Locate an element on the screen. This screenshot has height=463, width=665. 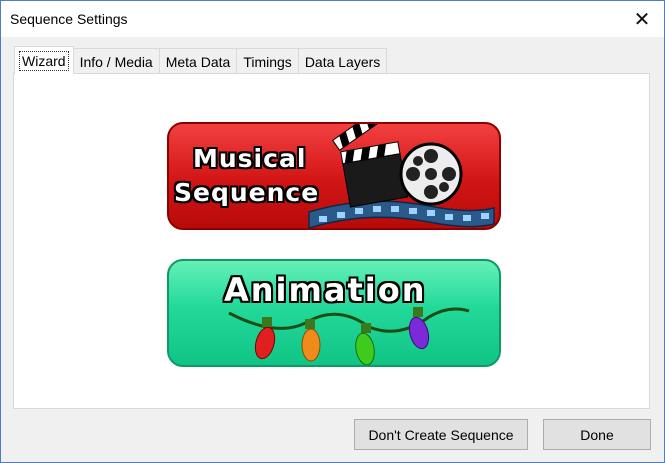
musical-sequence-button: Musical Sequence is located at coordinates (334, 176).